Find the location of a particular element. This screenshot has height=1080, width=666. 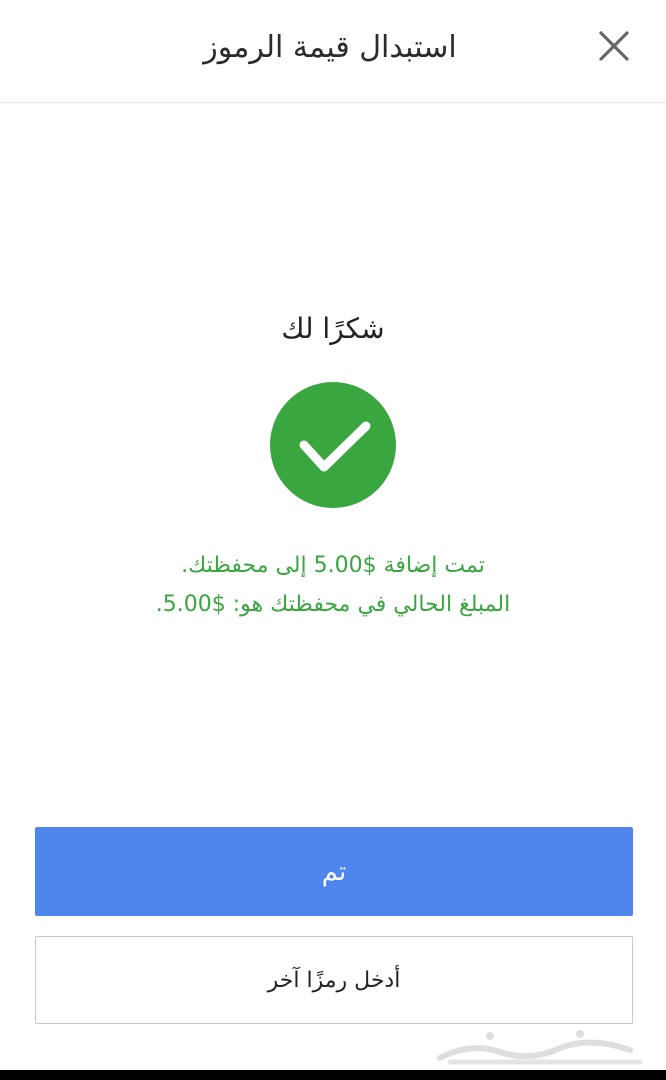

thank-you-heading: شكرًا لك is located at coordinates (333, 328).